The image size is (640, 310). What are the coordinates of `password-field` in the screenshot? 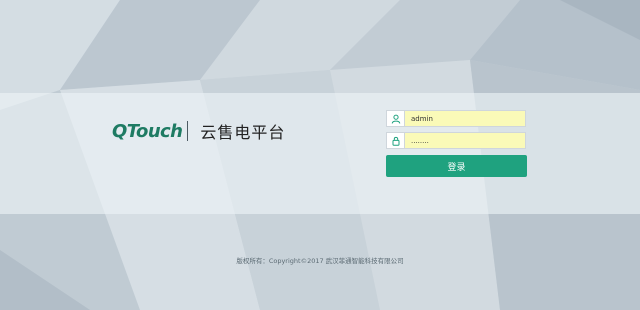 It's located at (456, 140).